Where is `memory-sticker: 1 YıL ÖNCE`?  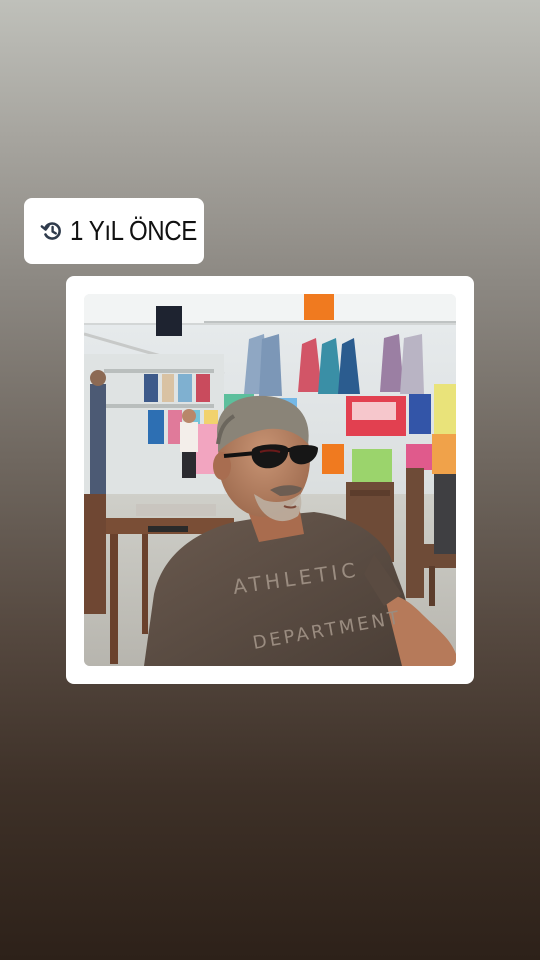
memory-sticker: 1 YıL ÖNCE is located at coordinates (114, 231).